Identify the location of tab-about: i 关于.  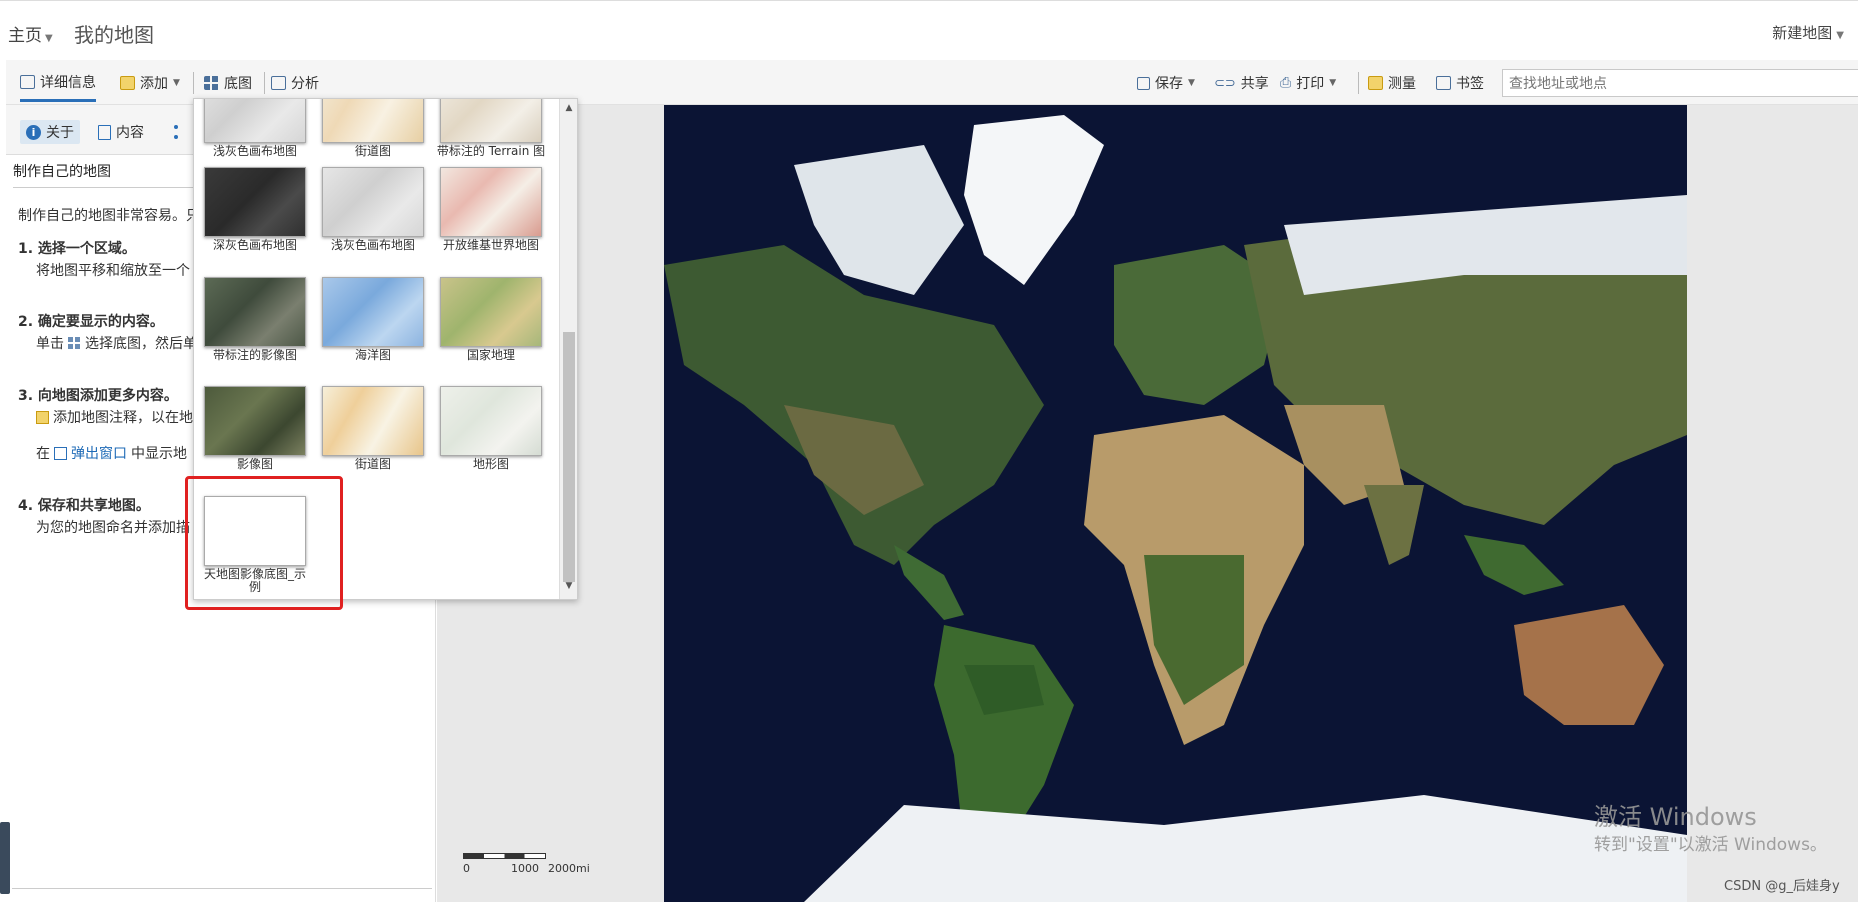
(50, 132).